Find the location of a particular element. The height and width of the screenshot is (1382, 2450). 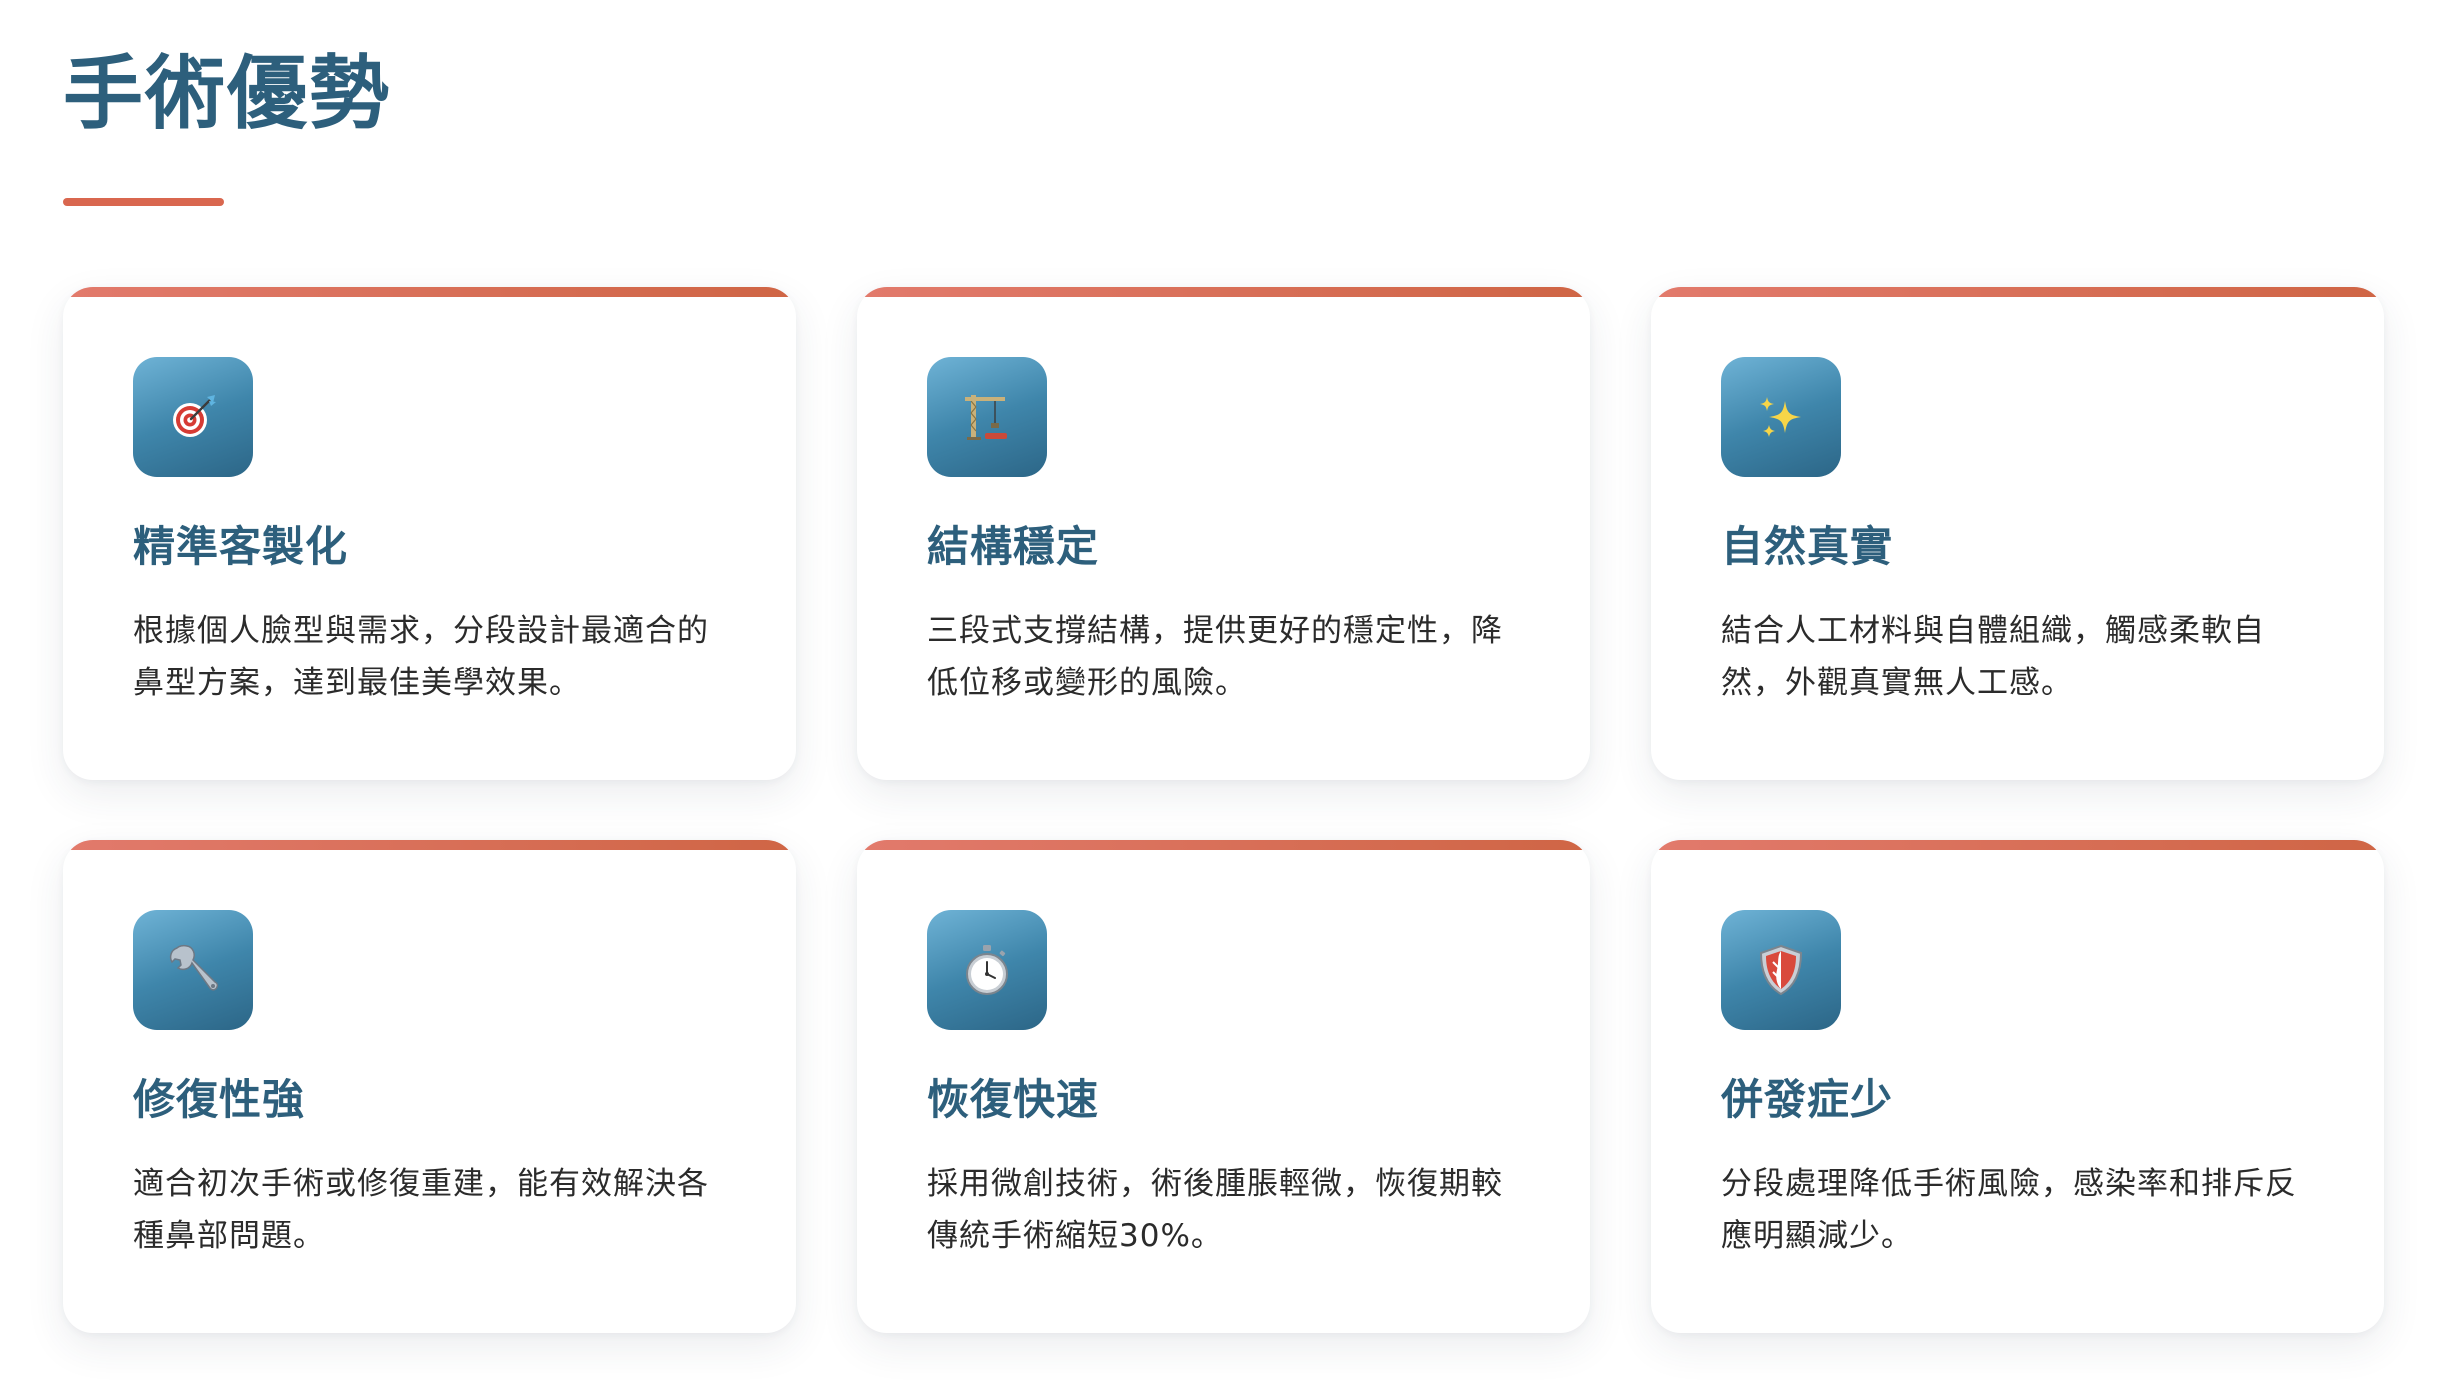

card-title: 自然真實 is located at coordinates (1807, 546).